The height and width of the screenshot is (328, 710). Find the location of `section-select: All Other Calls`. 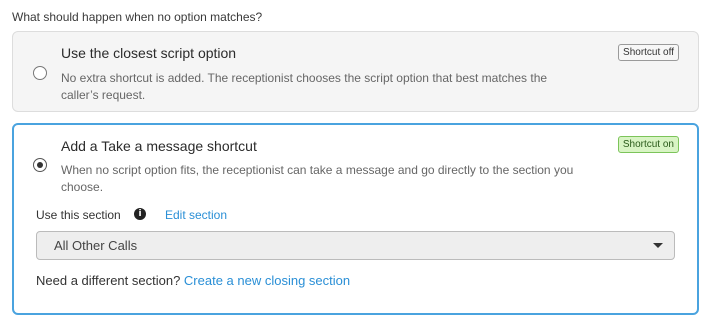

section-select: All Other Calls is located at coordinates (355, 245).